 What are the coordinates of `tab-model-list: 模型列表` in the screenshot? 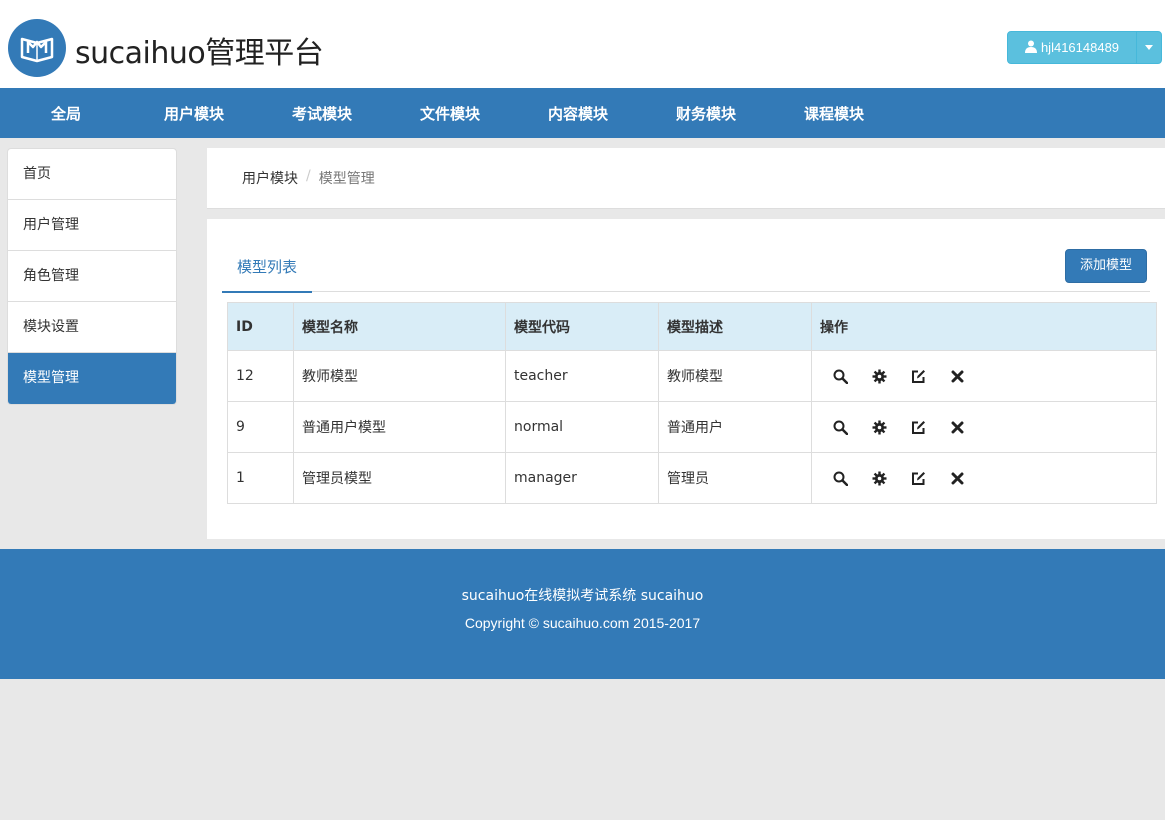 It's located at (267, 270).